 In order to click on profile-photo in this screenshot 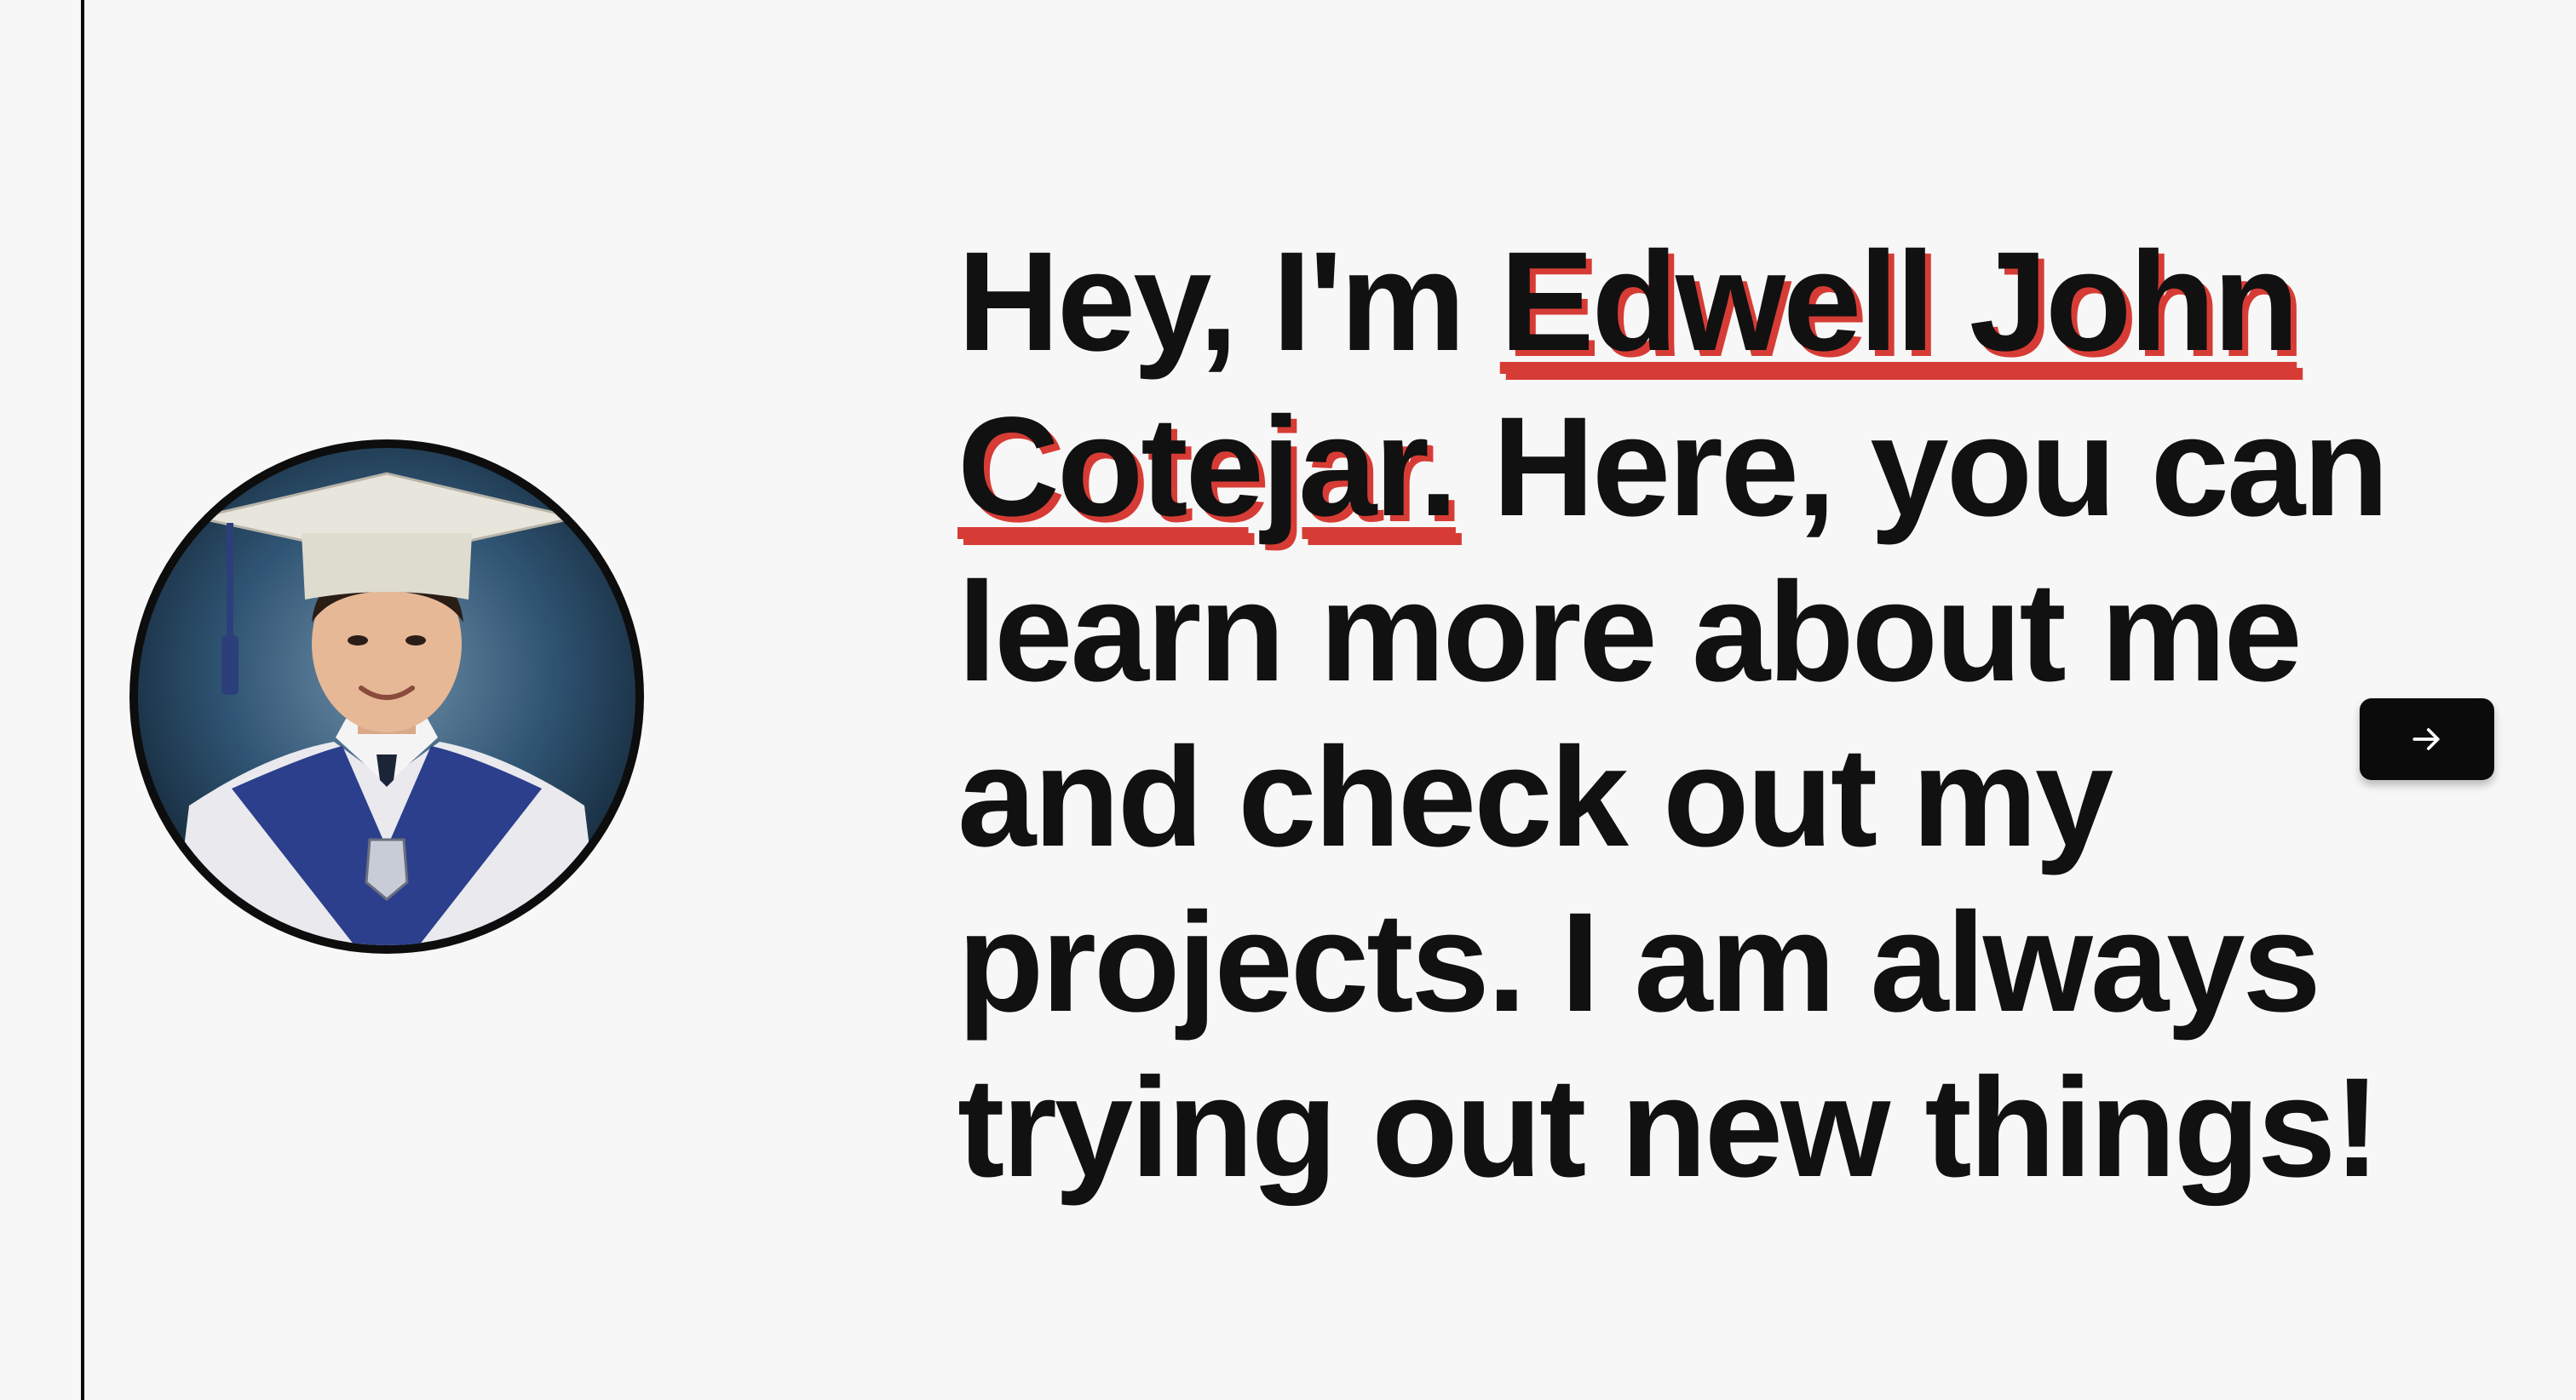, I will do `click(387, 696)`.